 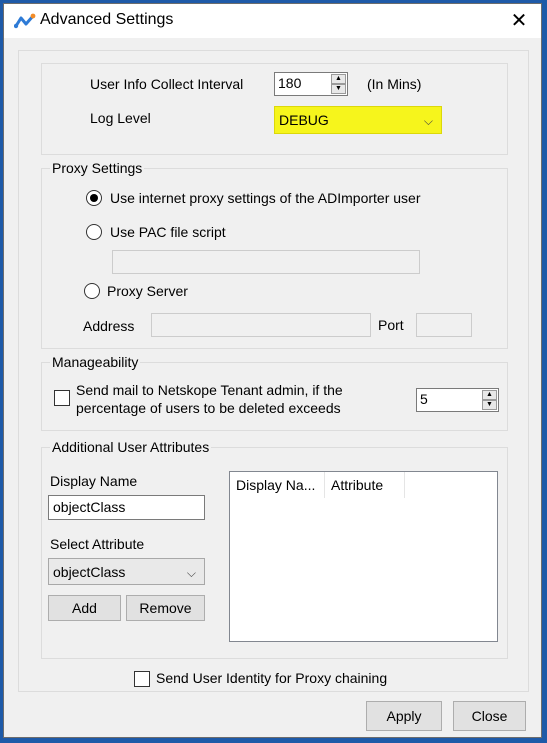 I want to click on proxy-server-label: Proxy Server, so click(x=147, y=291).